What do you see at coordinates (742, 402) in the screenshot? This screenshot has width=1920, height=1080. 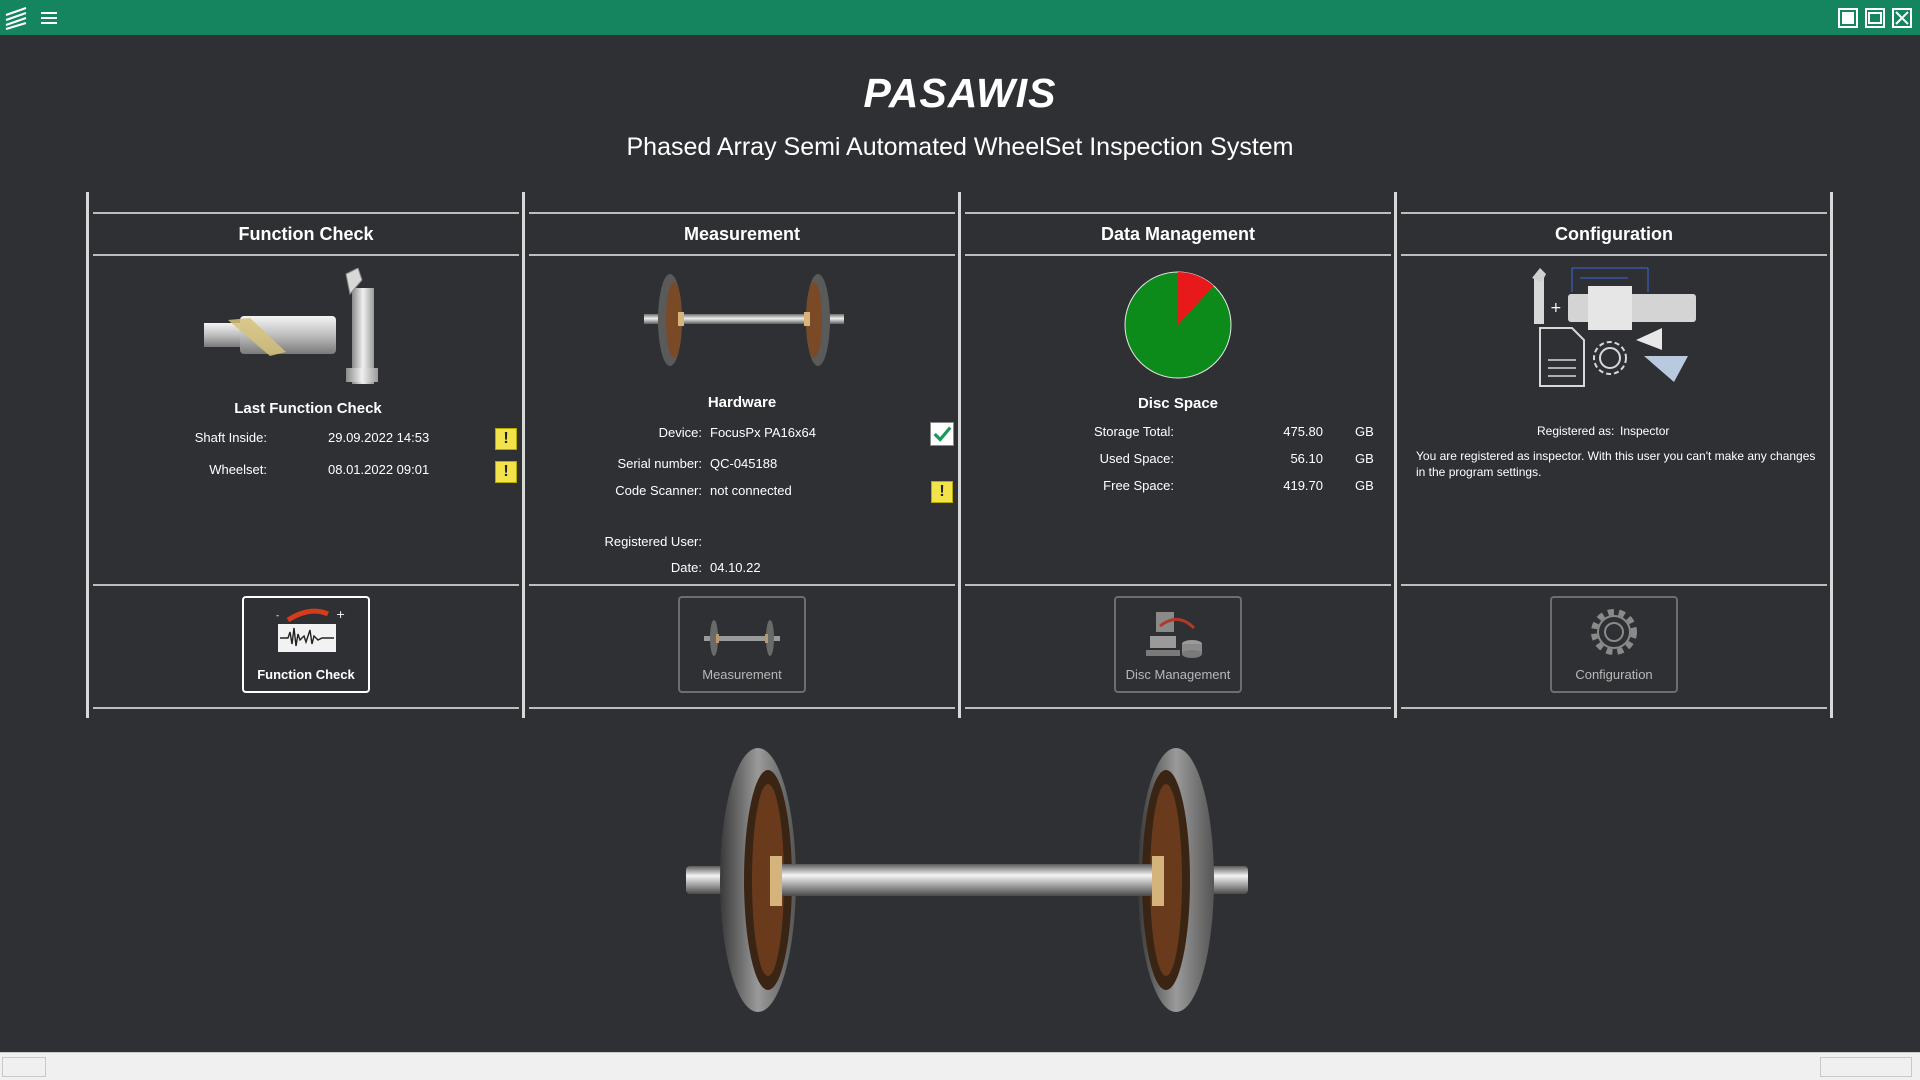 I see `hardware-label: Hardware` at bounding box center [742, 402].